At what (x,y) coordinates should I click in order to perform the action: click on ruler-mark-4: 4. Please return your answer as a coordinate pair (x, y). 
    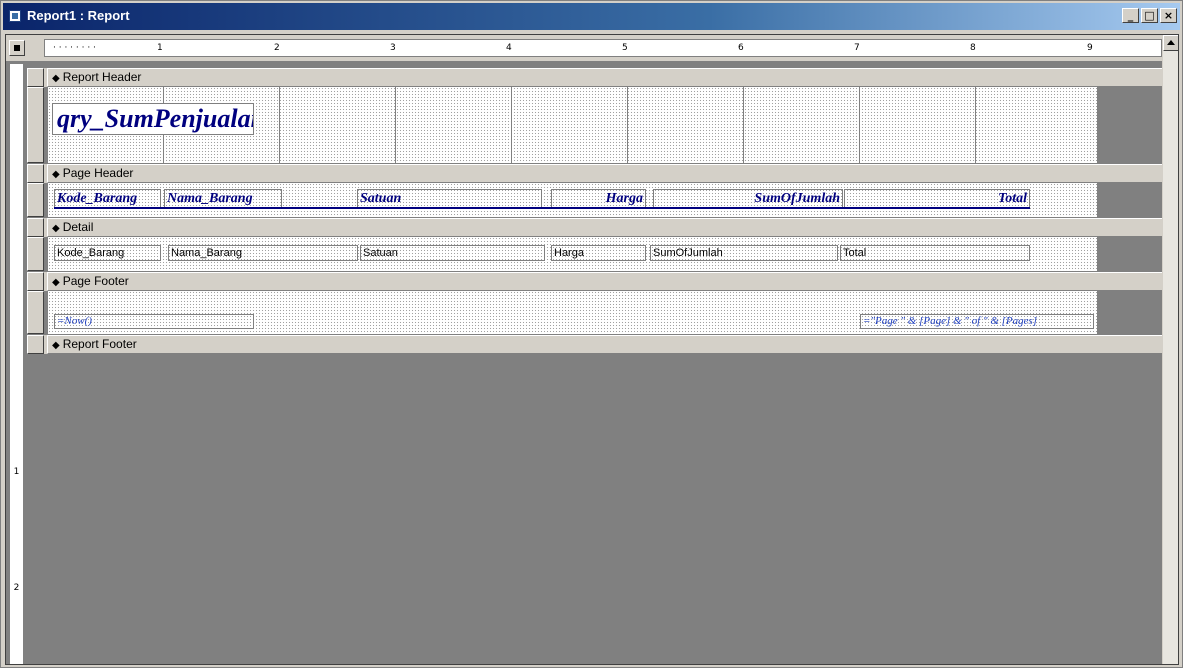
    Looking at the image, I should click on (509, 48).